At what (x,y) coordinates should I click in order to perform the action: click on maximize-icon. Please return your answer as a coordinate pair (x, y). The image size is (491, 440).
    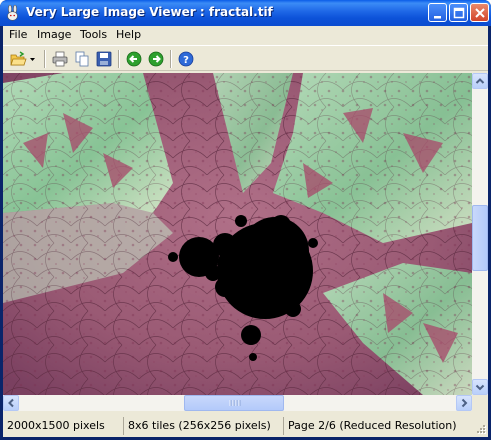
    Looking at the image, I should click on (459, 13).